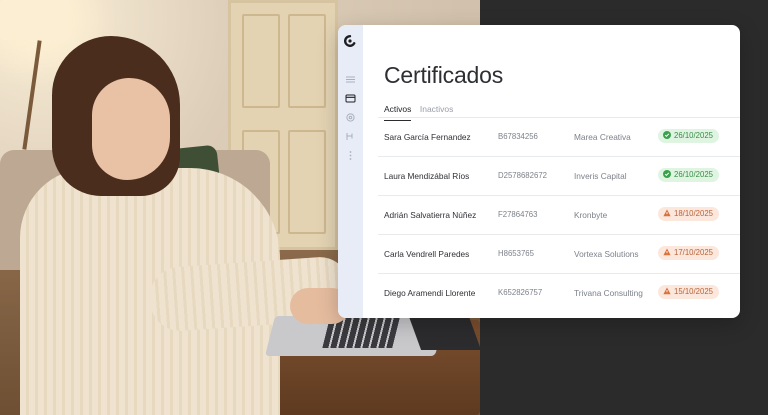 Image resolution: width=768 pixels, height=415 pixels. I want to click on holder-name: Adrián Salvatierra Núñez, so click(430, 215).